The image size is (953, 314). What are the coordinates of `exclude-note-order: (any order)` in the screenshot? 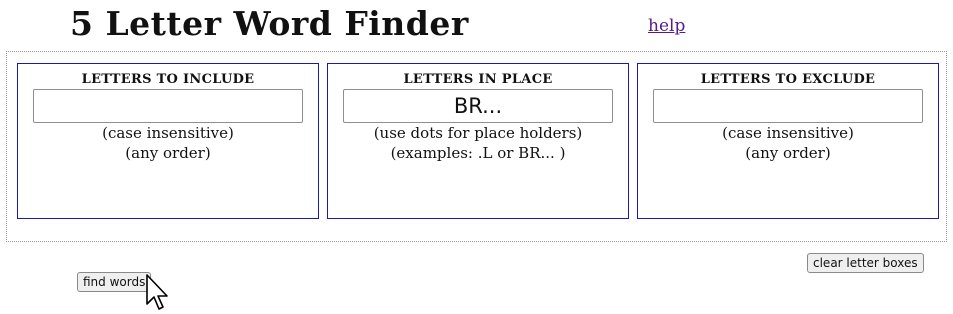 It's located at (788, 153).